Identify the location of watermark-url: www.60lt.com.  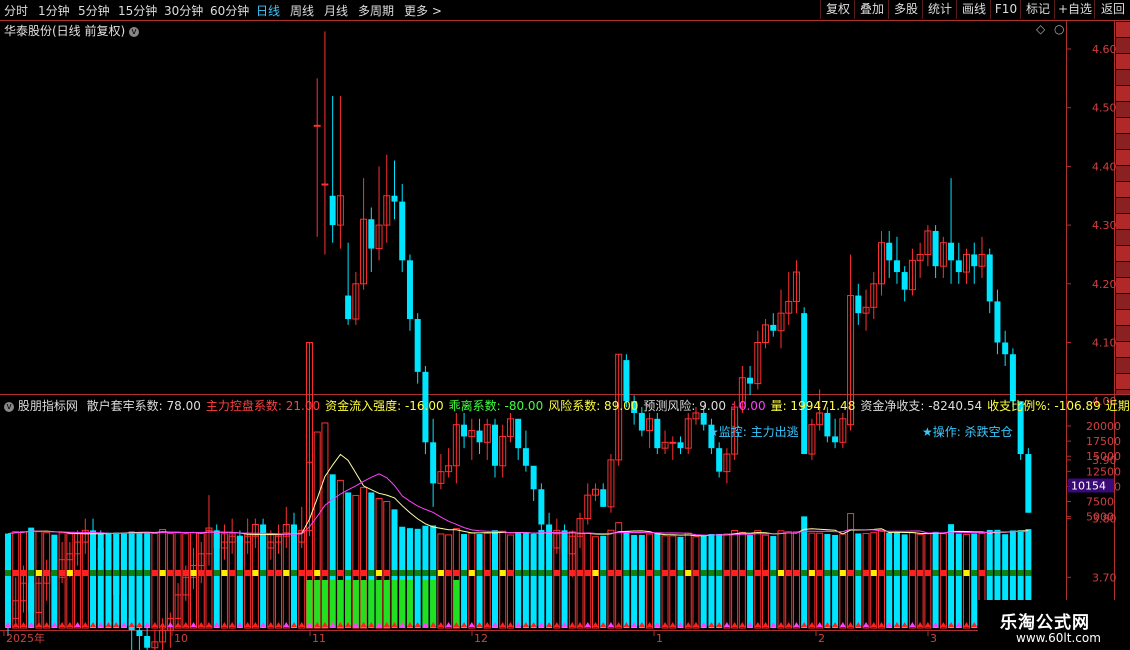
(1058, 638).